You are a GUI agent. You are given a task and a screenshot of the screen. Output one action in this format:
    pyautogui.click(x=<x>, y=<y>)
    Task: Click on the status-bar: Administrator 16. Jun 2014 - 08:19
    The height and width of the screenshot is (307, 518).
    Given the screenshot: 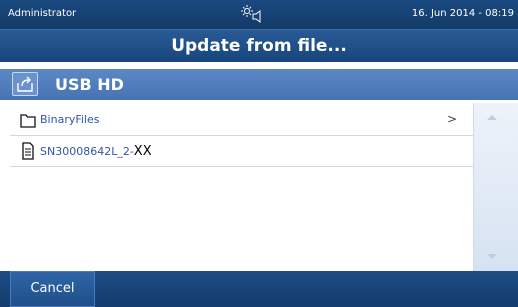 What is the action you would take?
    pyautogui.click(x=259, y=14)
    